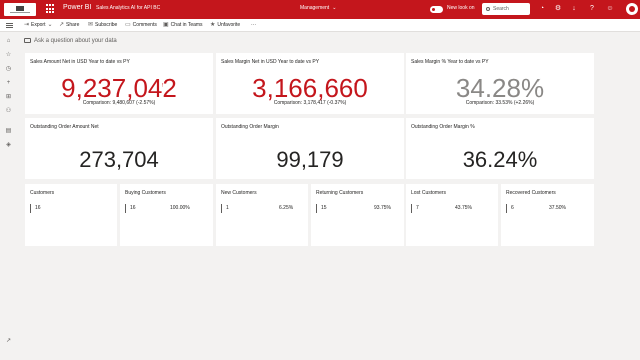 The height and width of the screenshot is (360, 640). Describe the element at coordinates (547, 215) in the screenshot. I see `customer-tile: Recovered Customers 6 37.50%` at that location.